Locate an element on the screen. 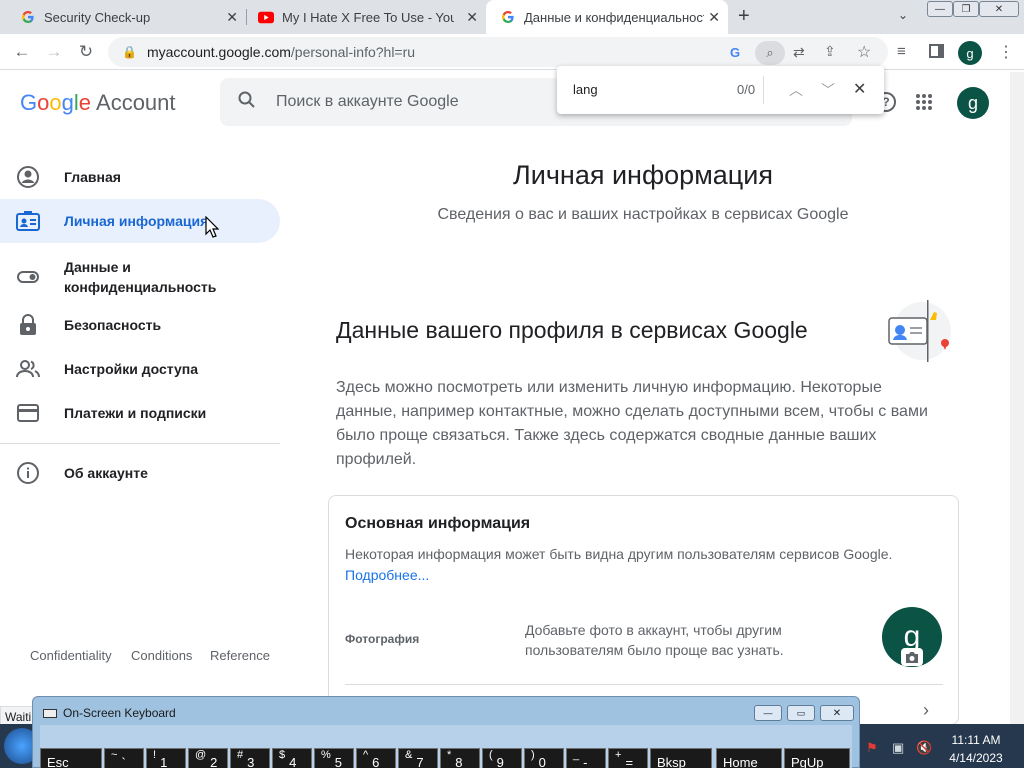 Image resolution: width=1024 pixels, height=768 pixels. osk-key: #3 is located at coordinates (250, 758).